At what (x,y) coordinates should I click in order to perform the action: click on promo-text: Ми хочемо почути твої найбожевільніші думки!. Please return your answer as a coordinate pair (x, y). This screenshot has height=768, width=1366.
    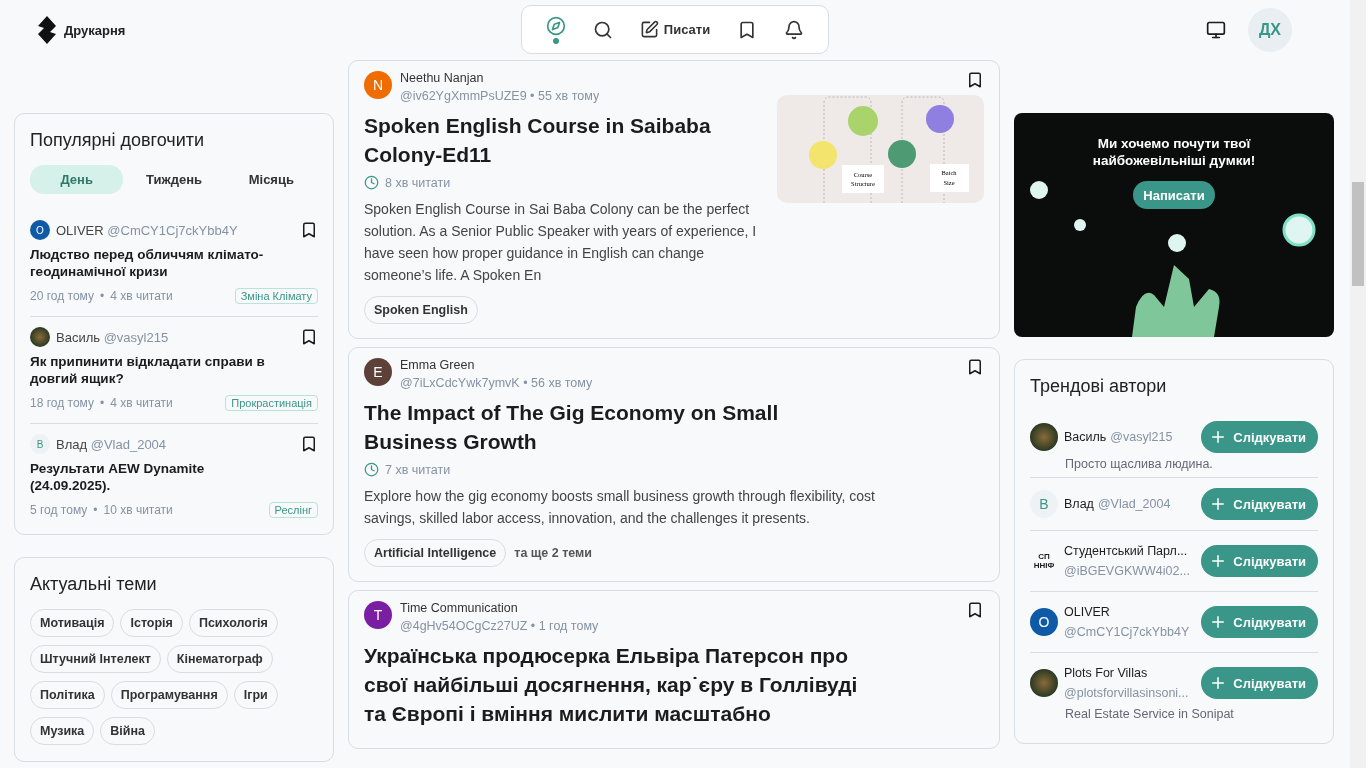
    Looking at the image, I should click on (1174, 152).